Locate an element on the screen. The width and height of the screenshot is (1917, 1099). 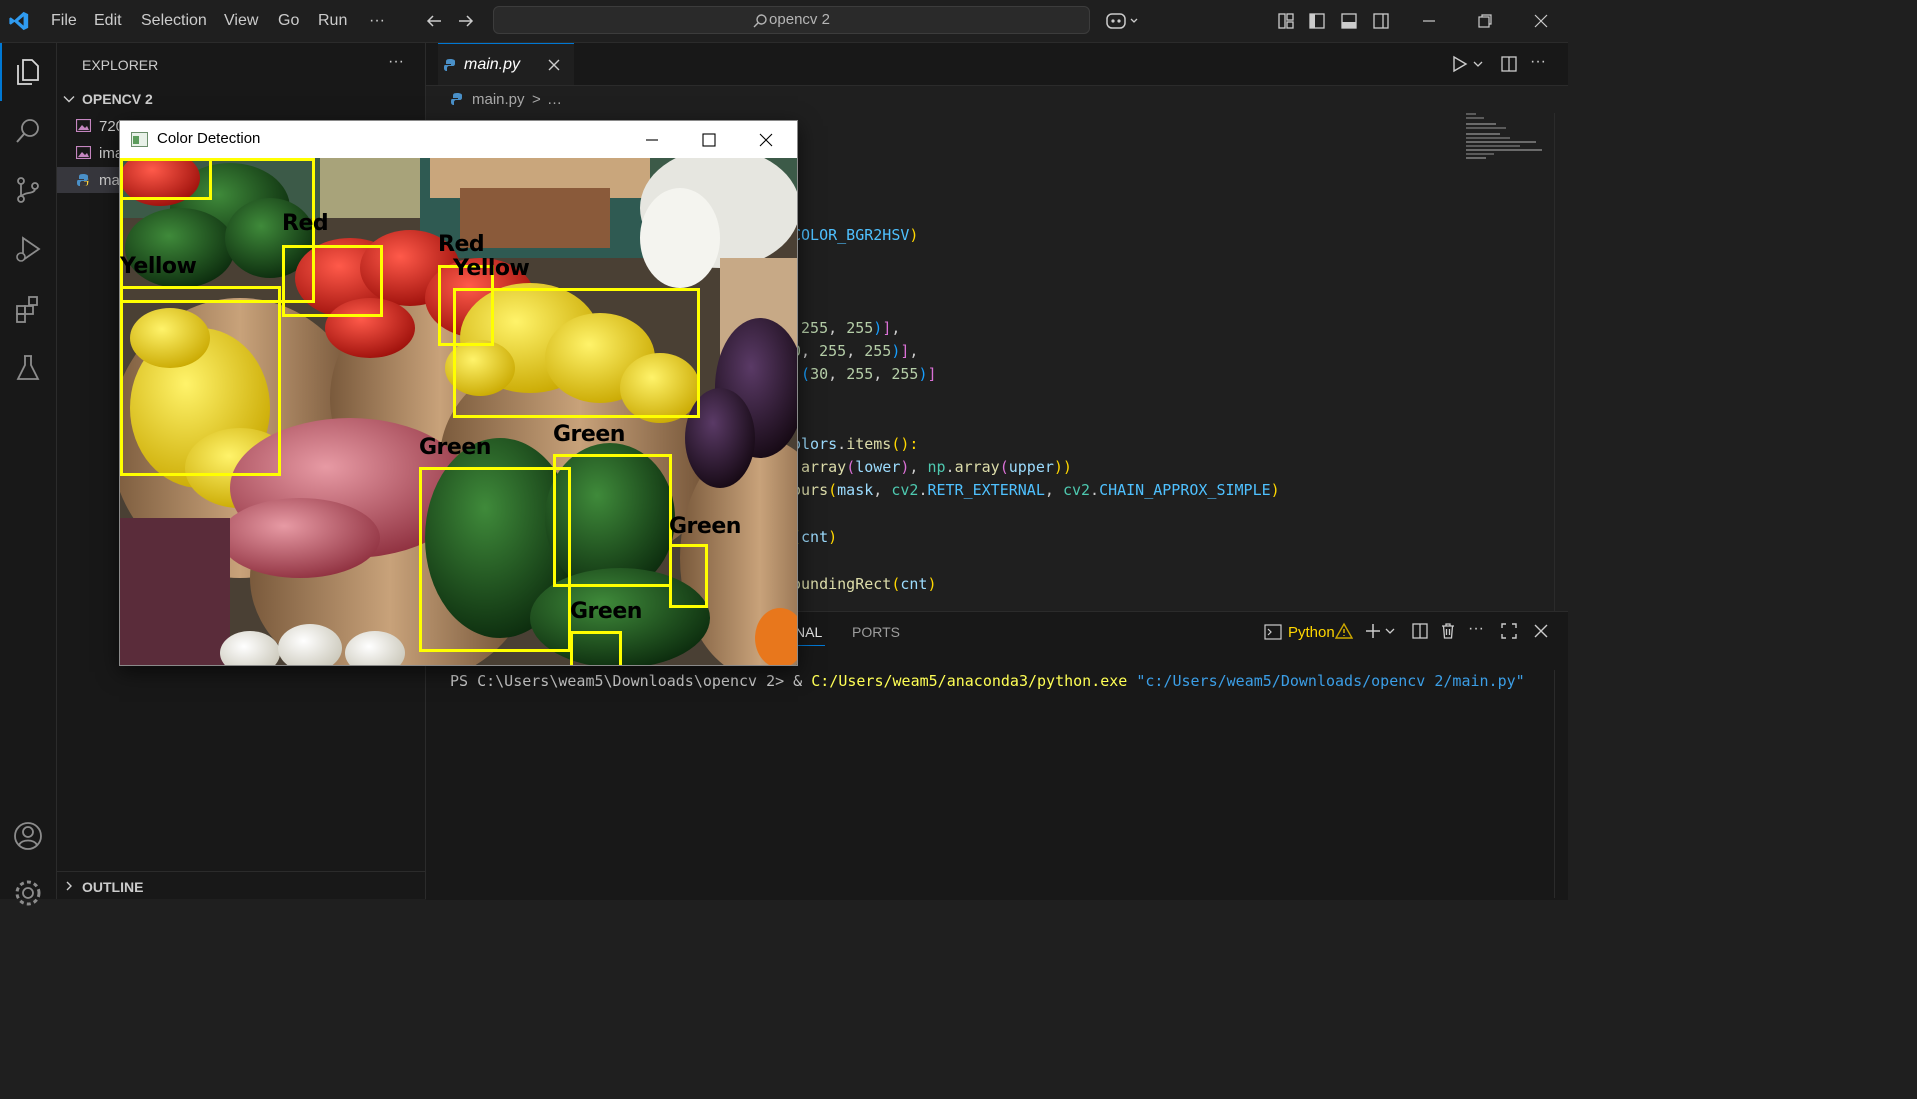
editor-scrollbar is located at coordinates (1561, 362).